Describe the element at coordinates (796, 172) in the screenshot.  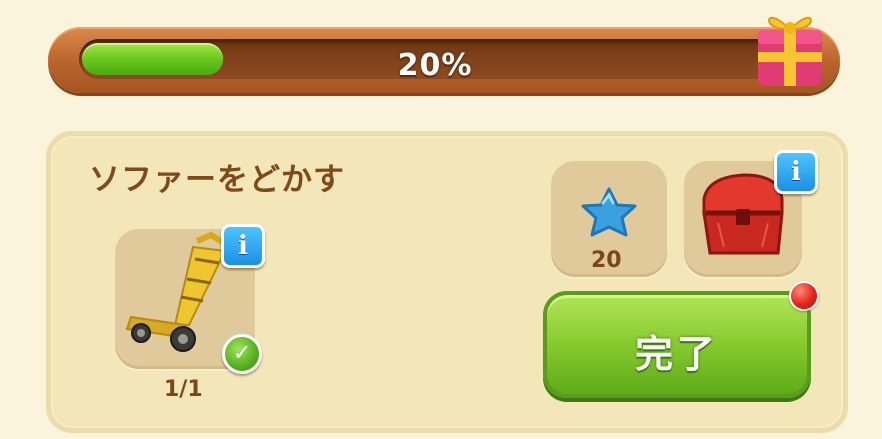
I see `chest-info-button: i` at that location.